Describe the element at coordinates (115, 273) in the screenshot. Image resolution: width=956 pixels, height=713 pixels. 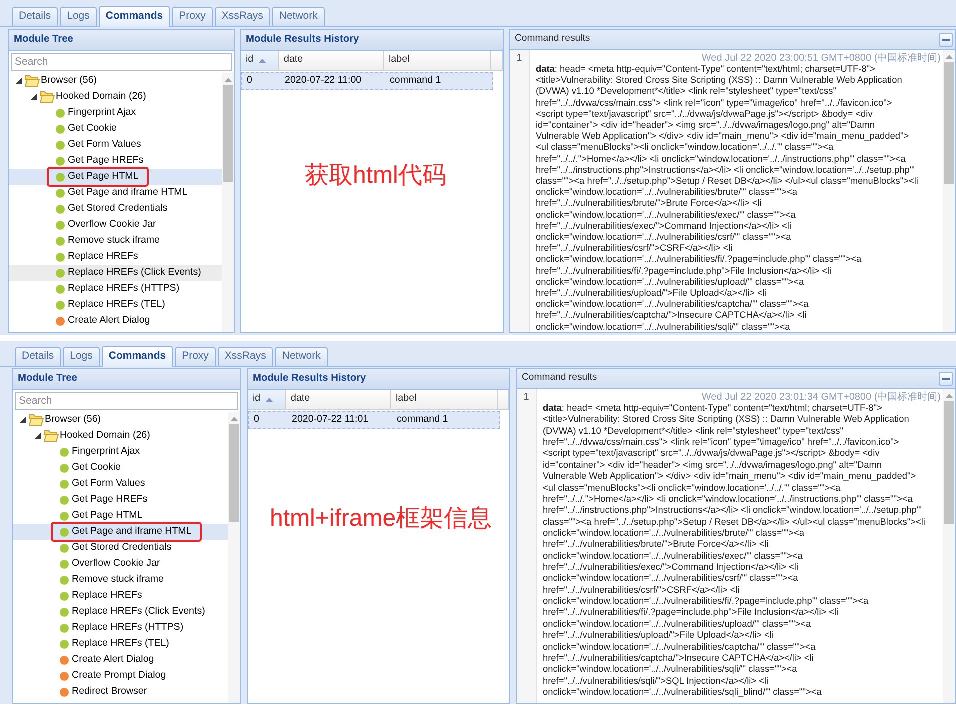
I see `tree-item: Replace HREFs (Click Events)` at that location.